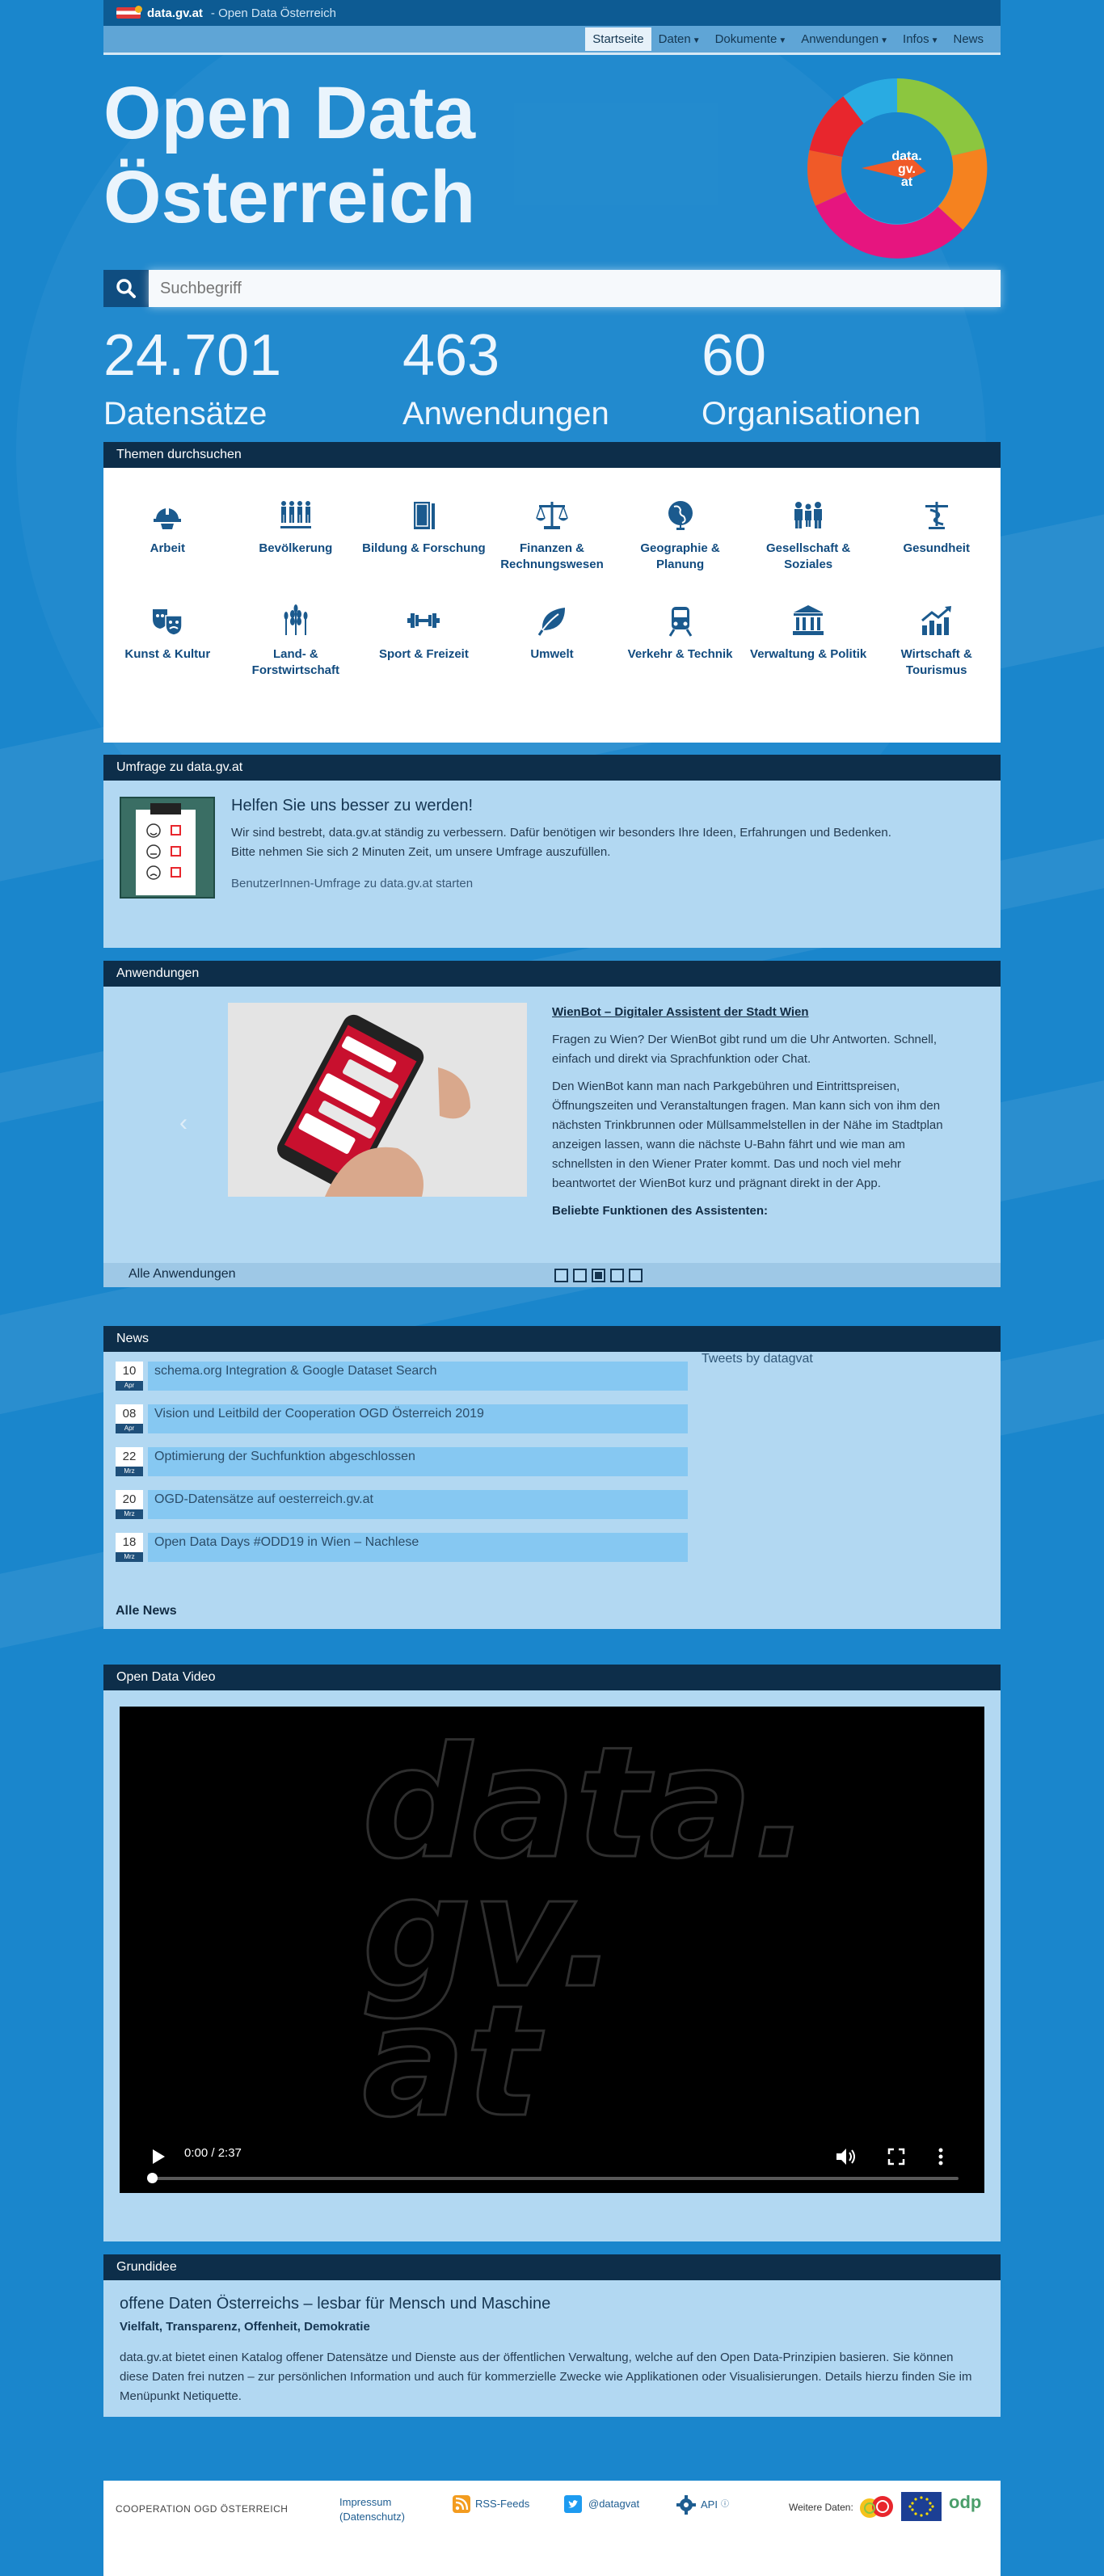 The image size is (1104, 2576). I want to click on volume-icon, so click(846, 2156).